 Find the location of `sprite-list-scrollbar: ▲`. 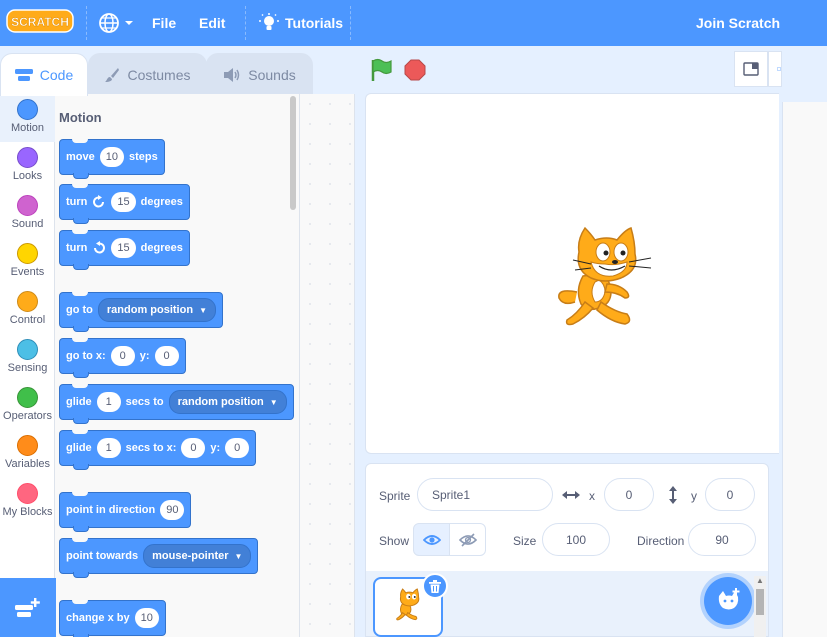

sprite-list-scrollbar: ▲ is located at coordinates (760, 606).